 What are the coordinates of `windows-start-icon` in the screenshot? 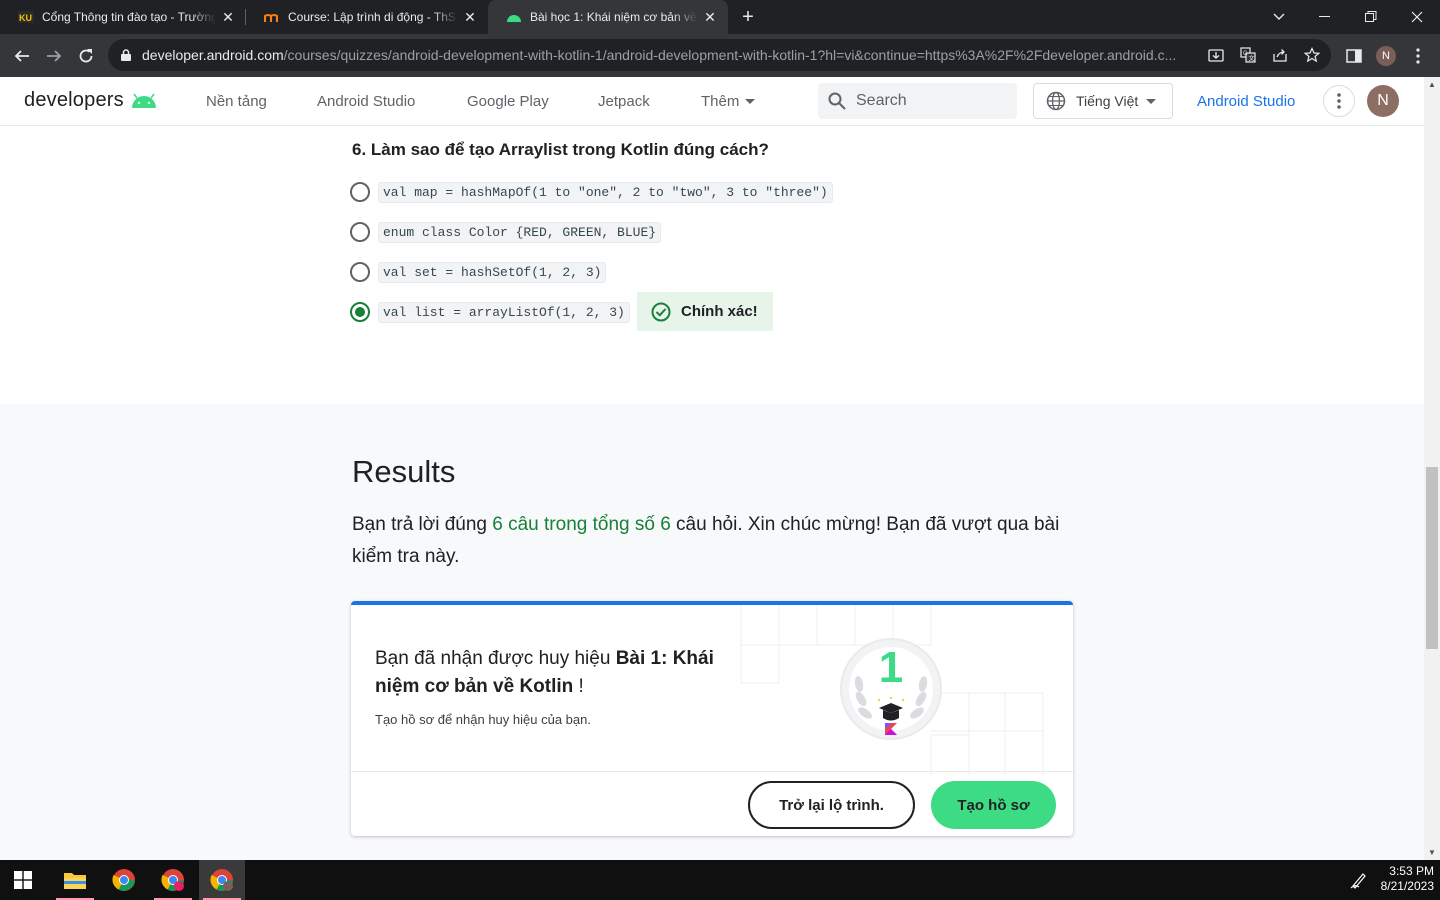 It's located at (23, 880).